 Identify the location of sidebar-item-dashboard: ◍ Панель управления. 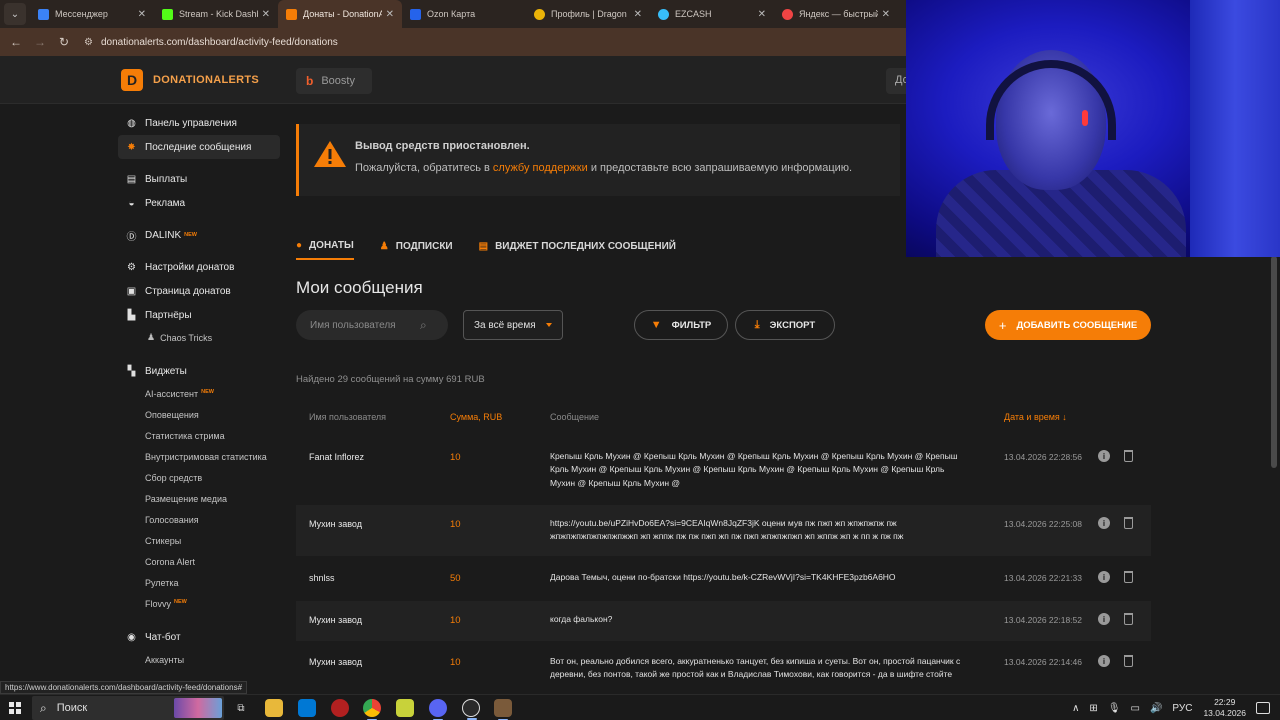
(199, 123).